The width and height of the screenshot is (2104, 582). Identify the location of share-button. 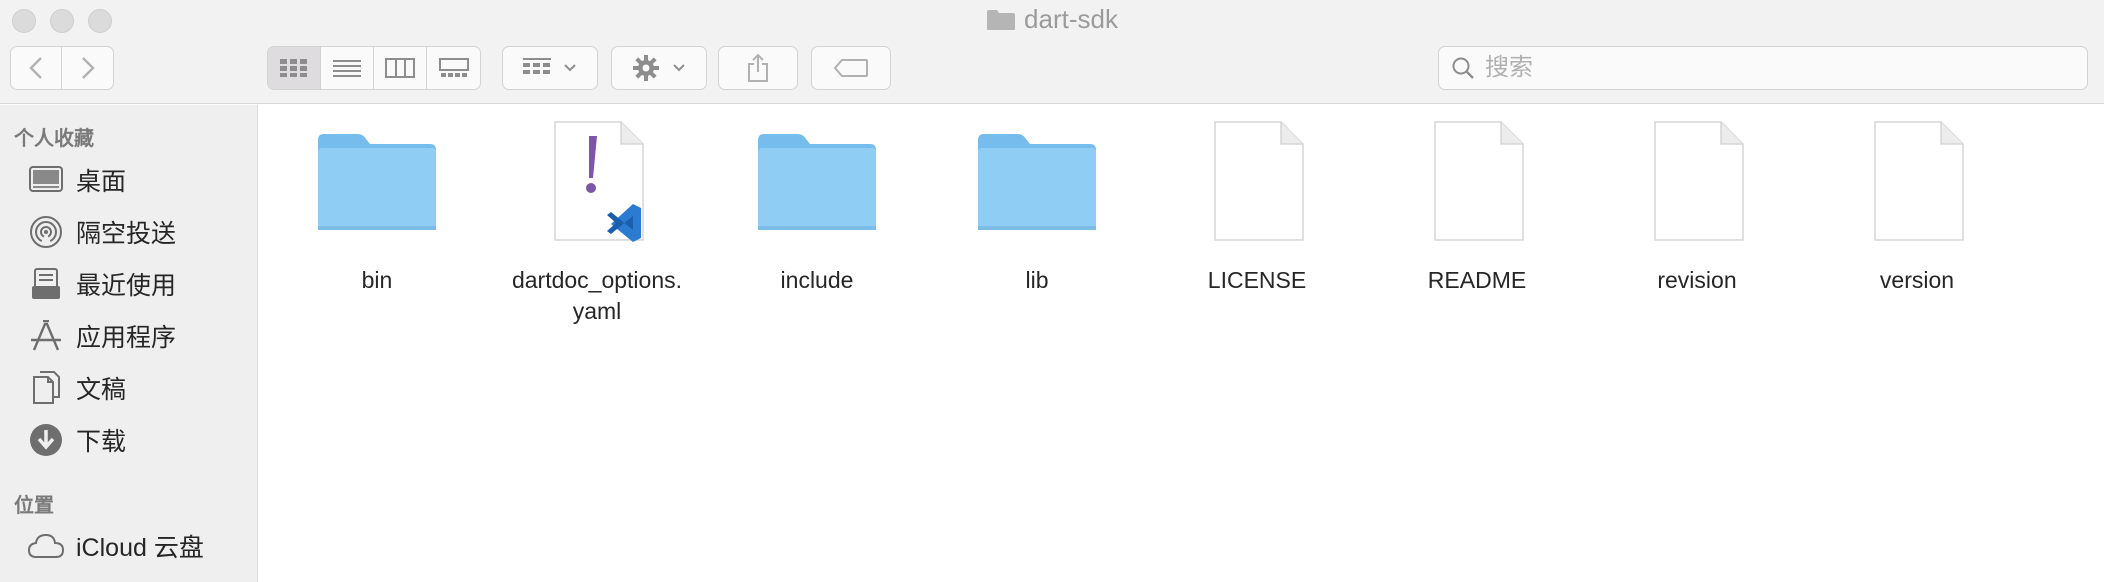
(758, 68).